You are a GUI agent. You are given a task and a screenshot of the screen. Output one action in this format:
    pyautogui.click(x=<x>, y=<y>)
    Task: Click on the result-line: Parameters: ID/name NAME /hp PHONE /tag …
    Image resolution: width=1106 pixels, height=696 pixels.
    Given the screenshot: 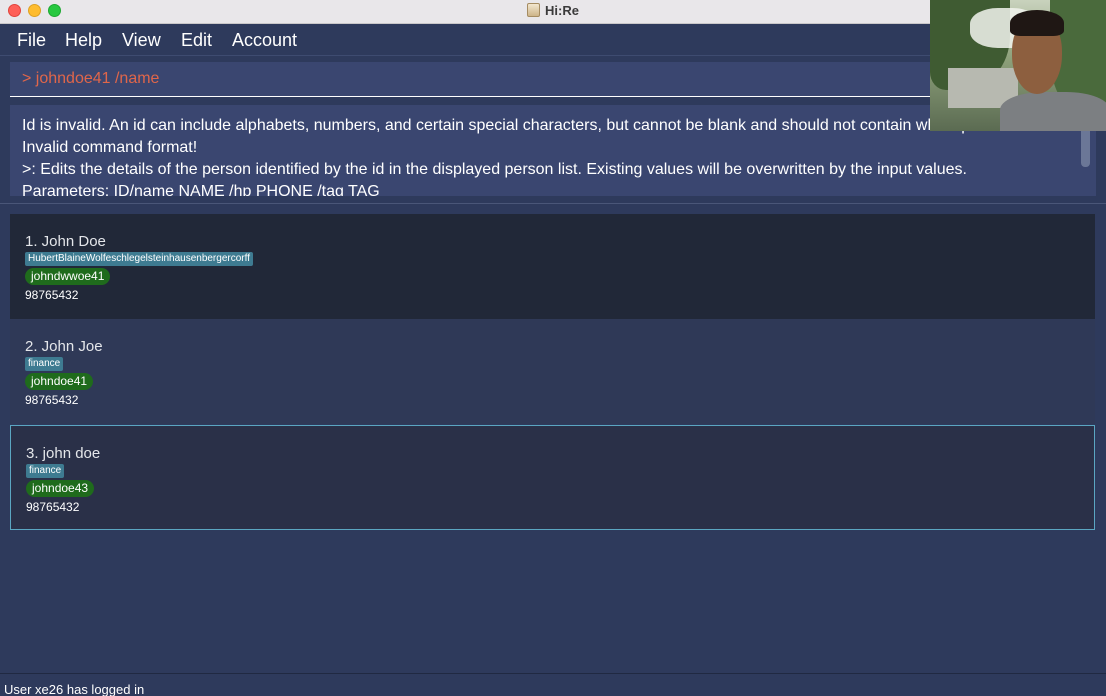 What is the action you would take?
    pyautogui.click(x=201, y=189)
    